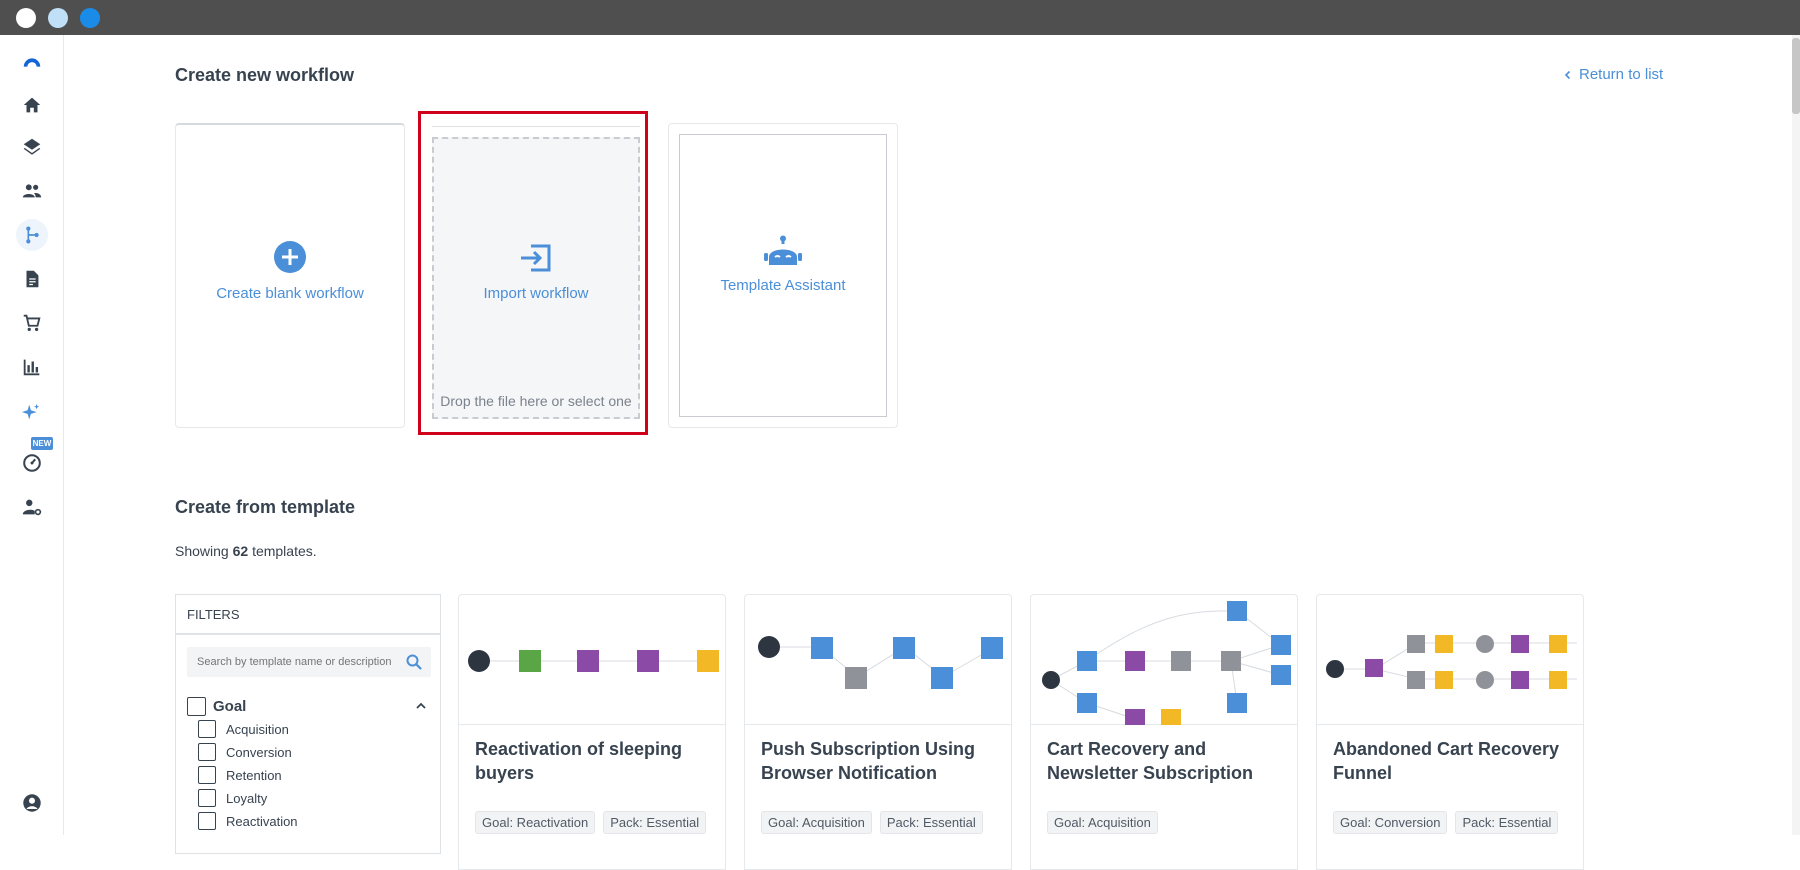 The width and height of the screenshot is (1800, 870). Describe the element at coordinates (257, 729) in the screenshot. I see `goal-option-label: Acquisition` at that location.